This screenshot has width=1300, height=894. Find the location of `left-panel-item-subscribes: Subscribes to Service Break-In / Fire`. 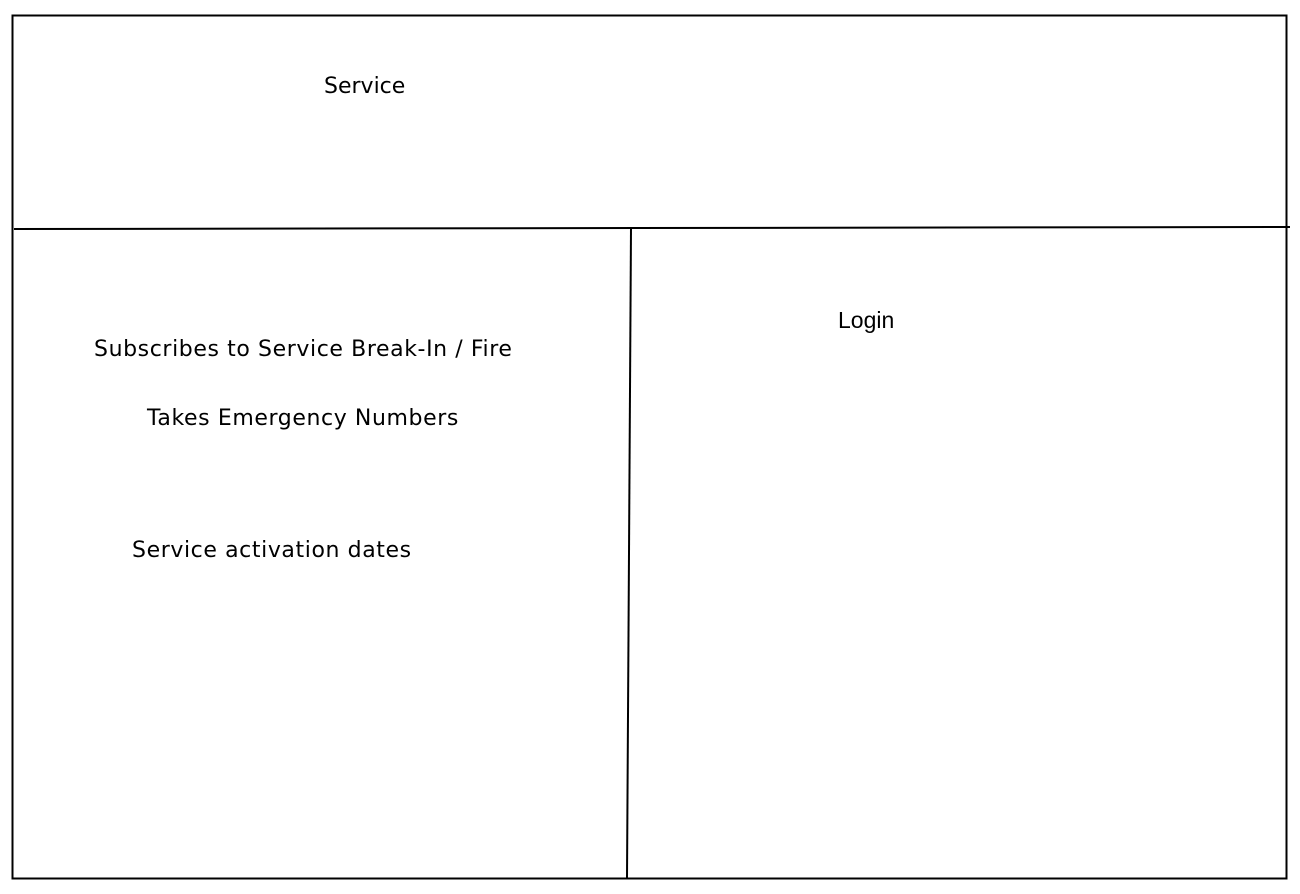

left-panel-item-subscribes: Subscribes to Service Break-In / Fire is located at coordinates (303, 349).